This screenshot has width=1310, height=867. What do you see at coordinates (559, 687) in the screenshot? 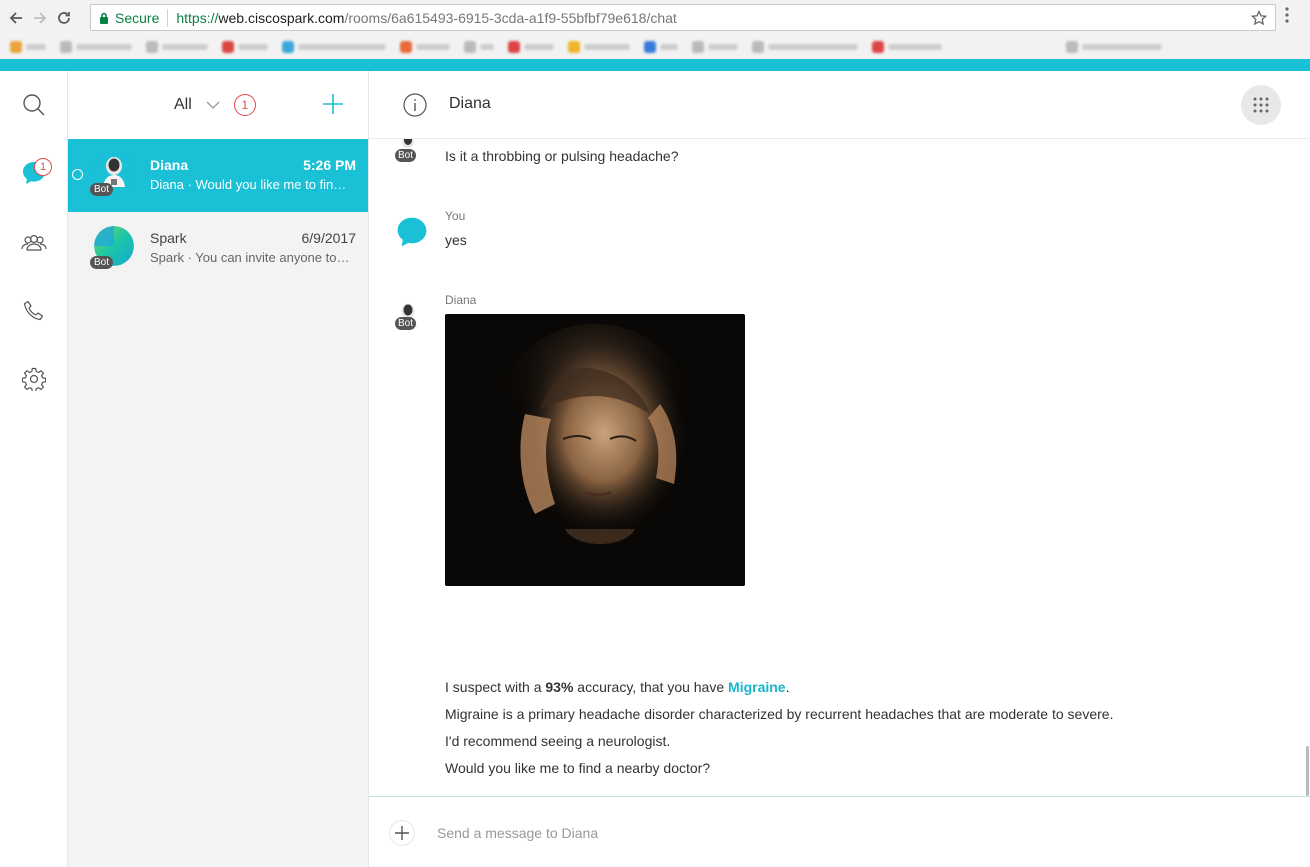
I see `accuracy-value: 93%` at bounding box center [559, 687].